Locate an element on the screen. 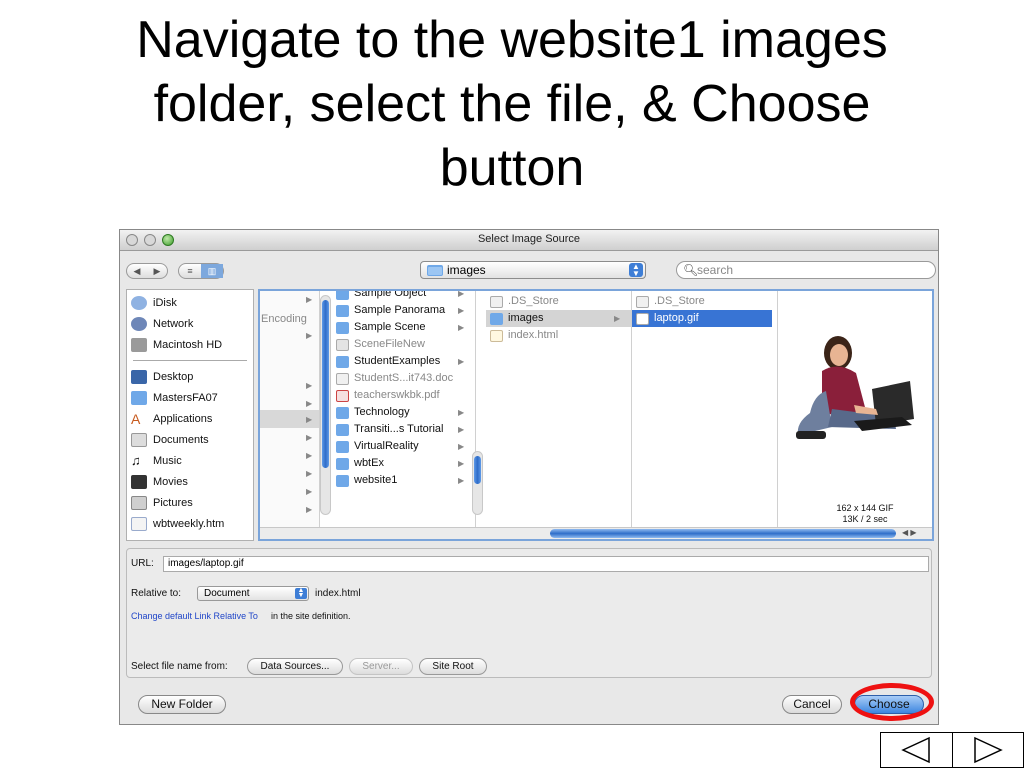 The image size is (1024, 772). applications-icon: A is located at coordinates (136, 419).